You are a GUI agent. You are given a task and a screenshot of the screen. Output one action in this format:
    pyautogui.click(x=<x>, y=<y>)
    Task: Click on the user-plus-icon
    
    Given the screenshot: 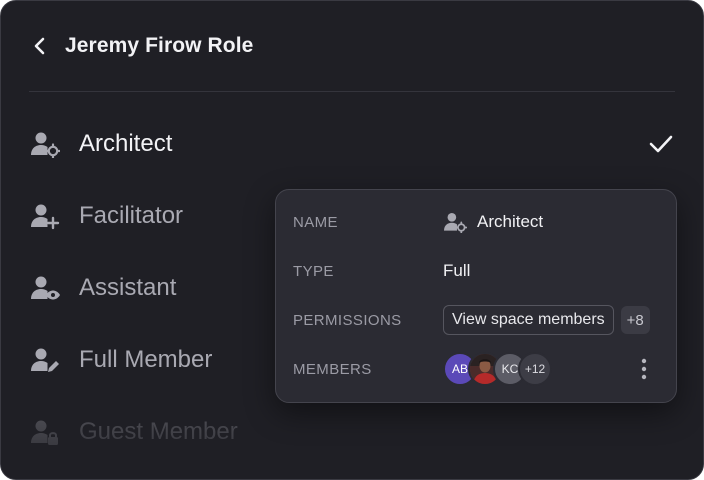 What is the action you would take?
    pyautogui.click(x=45, y=216)
    